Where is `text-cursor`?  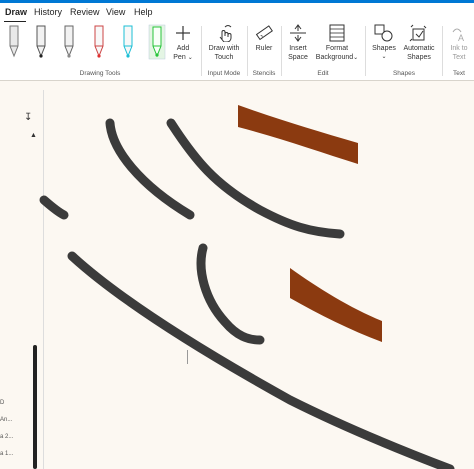 text-cursor is located at coordinates (187, 357).